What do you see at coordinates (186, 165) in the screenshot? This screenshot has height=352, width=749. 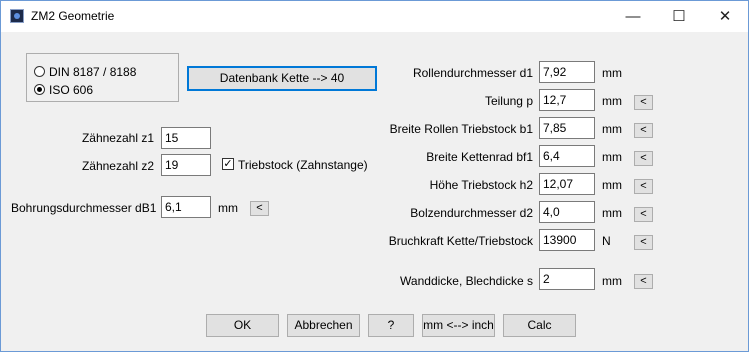 I see `z2-input: 19` at bounding box center [186, 165].